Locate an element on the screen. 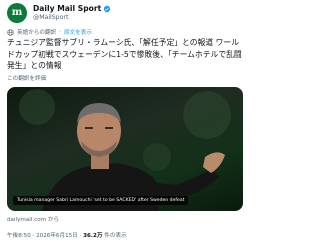 This screenshot has height=245, width=320. handle: @MailSport is located at coordinates (50, 17).